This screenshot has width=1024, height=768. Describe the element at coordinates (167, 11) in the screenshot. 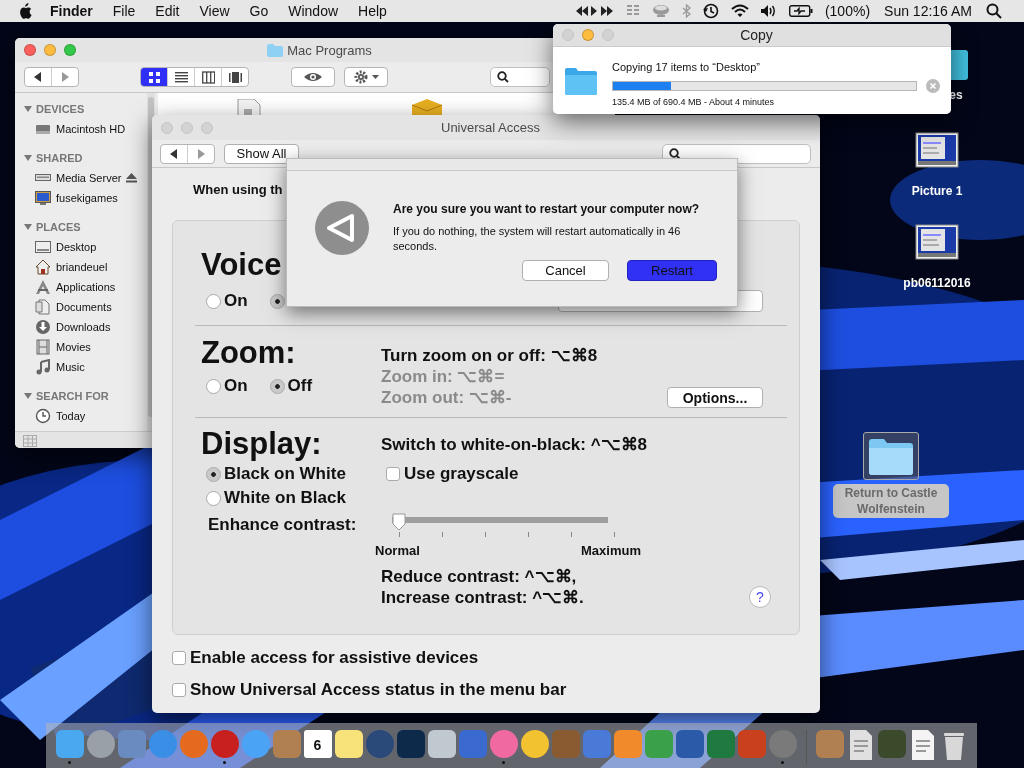

I see `menu-item: Edit` at that location.